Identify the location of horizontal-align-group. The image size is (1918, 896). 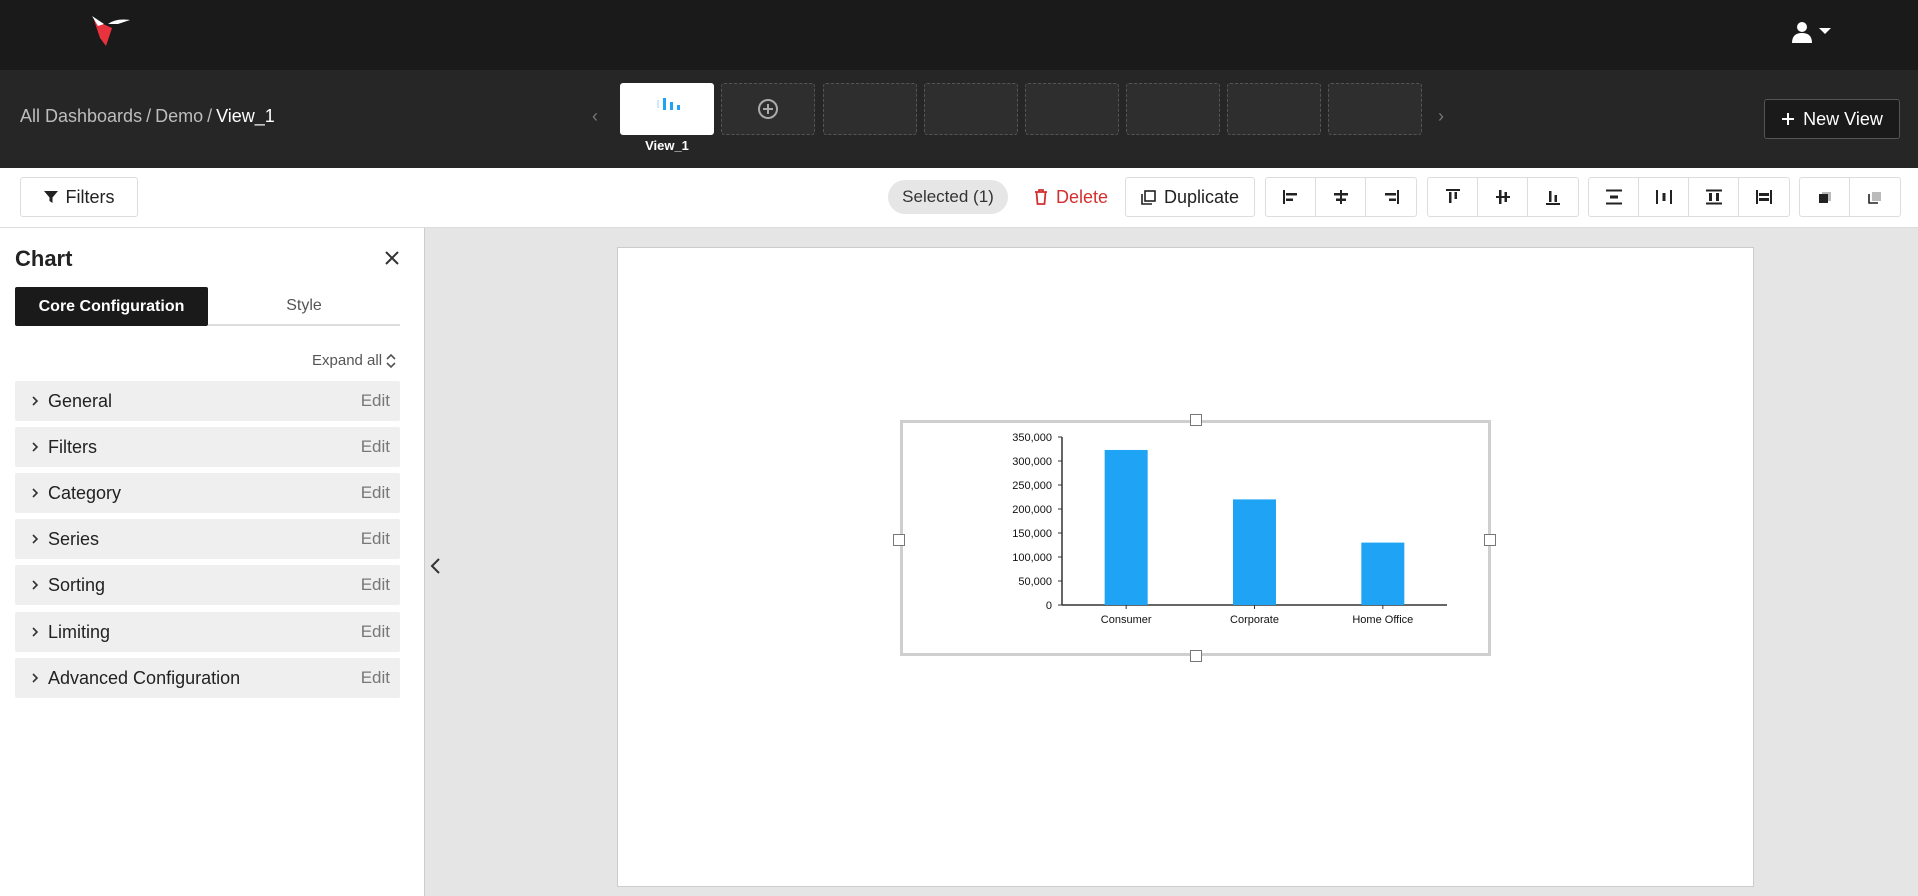
(1341, 197).